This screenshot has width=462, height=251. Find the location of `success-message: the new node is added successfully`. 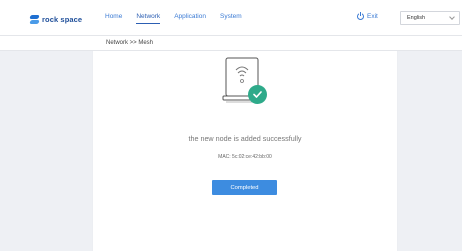

success-message: the new node is added successfully is located at coordinates (245, 138).